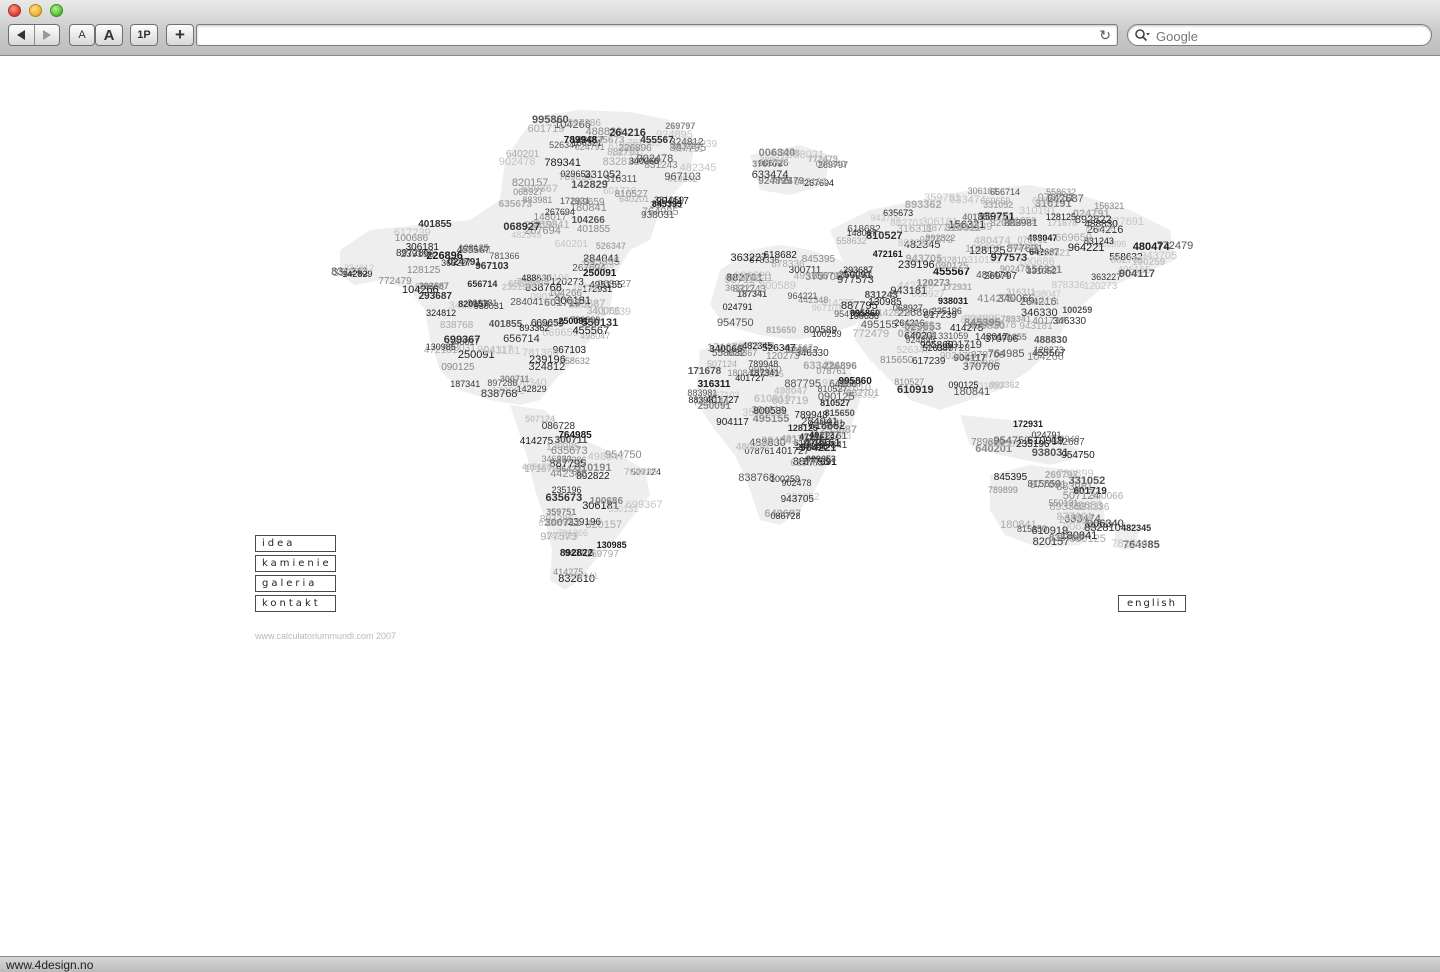 The width and height of the screenshot is (1440, 972). Describe the element at coordinates (295, 603) in the screenshot. I see `menu-kontakt-button: kontakt` at that location.